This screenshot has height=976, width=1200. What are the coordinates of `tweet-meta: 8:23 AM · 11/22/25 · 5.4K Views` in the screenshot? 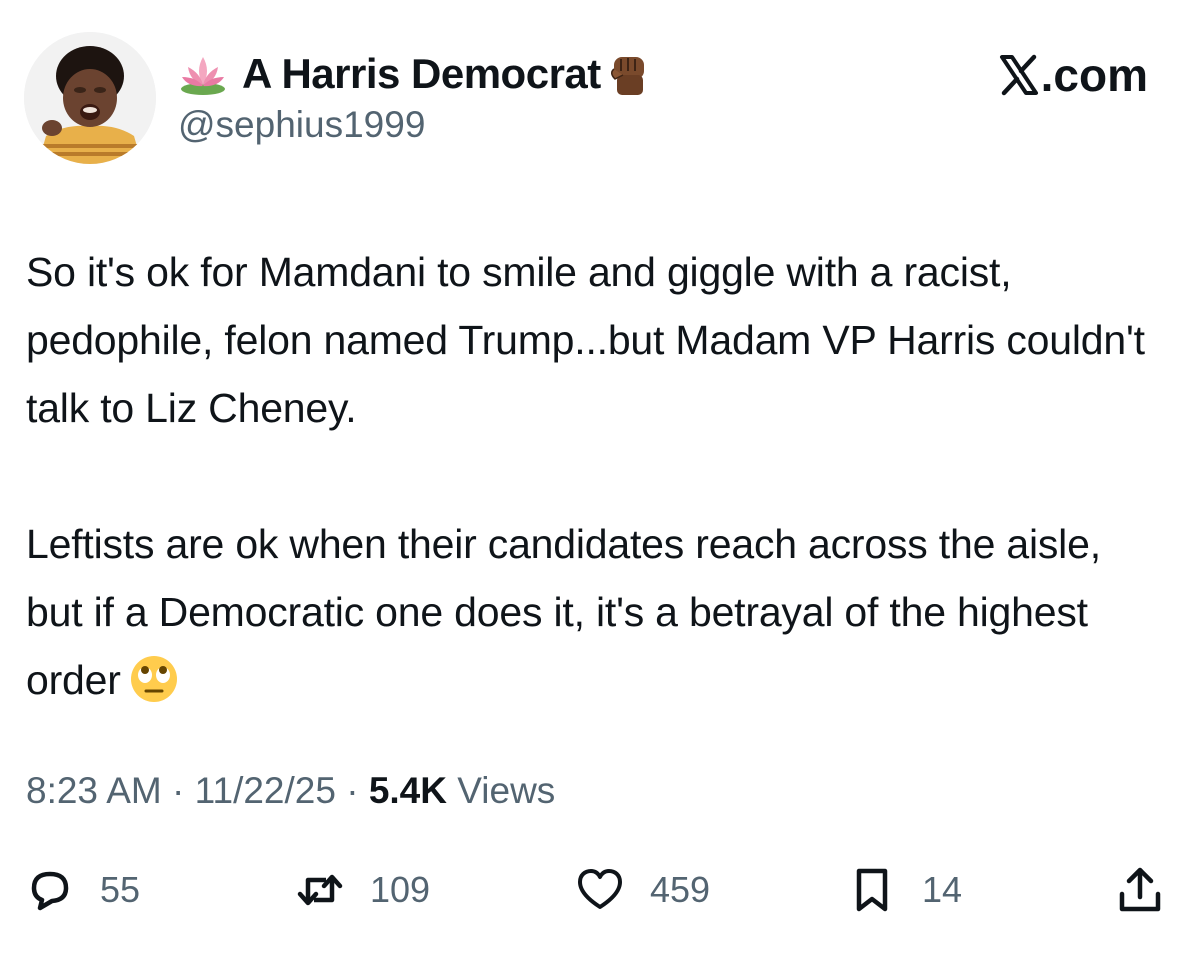 It's located at (290, 791).